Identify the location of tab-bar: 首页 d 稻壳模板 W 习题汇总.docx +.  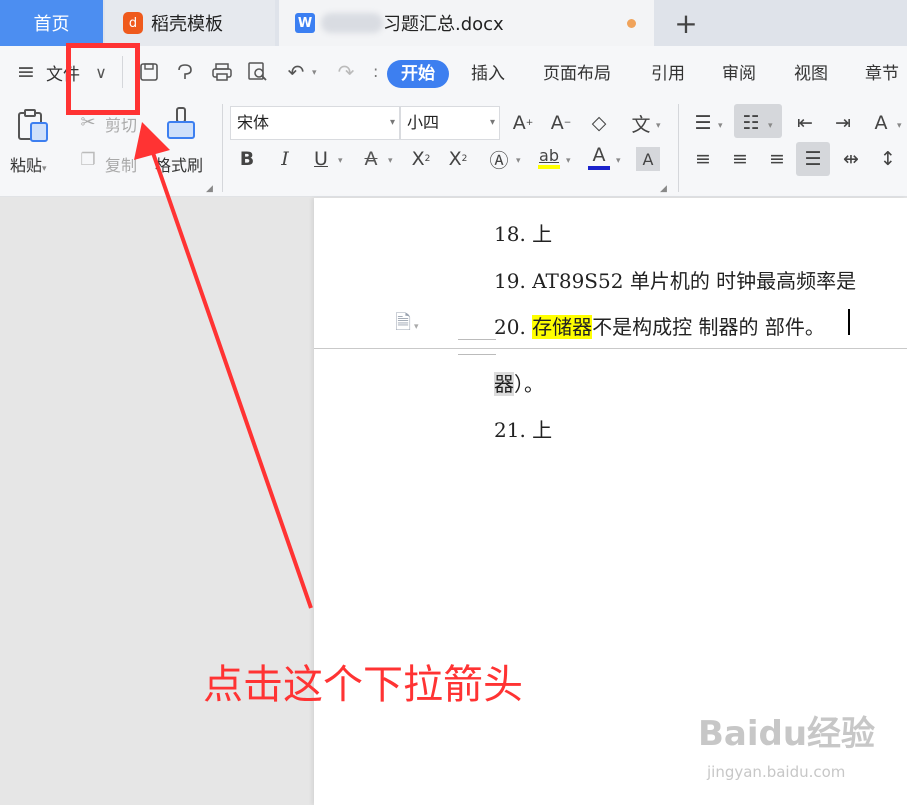
(453, 23).